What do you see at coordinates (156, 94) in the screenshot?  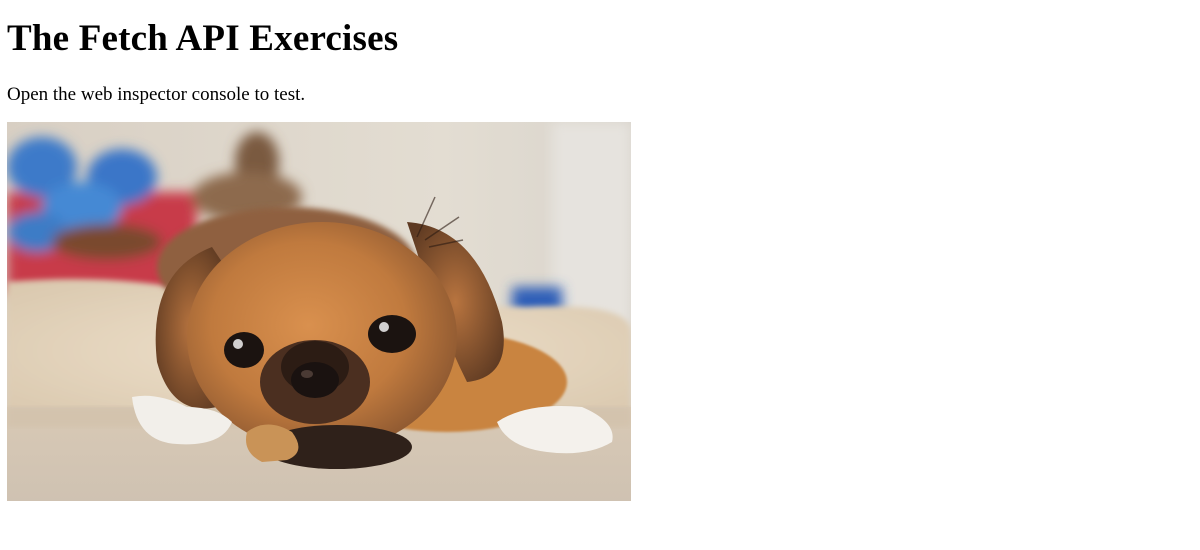 I see `instructions-text: Open the web inspector console to test.` at bounding box center [156, 94].